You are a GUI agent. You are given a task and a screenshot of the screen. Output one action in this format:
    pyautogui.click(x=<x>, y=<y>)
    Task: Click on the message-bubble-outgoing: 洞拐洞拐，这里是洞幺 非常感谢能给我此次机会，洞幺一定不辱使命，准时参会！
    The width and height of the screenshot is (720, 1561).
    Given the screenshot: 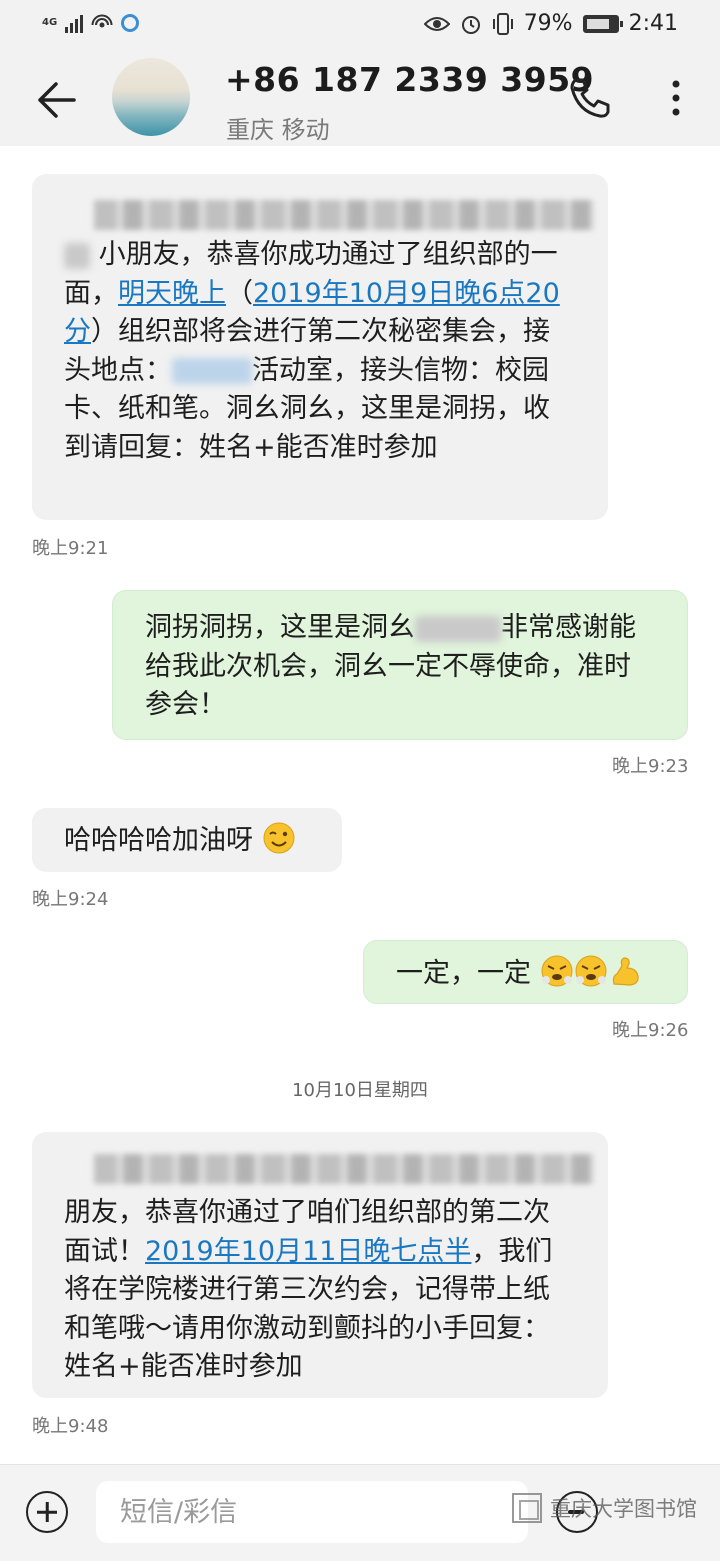 What is the action you would take?
    pyautogui.click(x=400, y=665)
    